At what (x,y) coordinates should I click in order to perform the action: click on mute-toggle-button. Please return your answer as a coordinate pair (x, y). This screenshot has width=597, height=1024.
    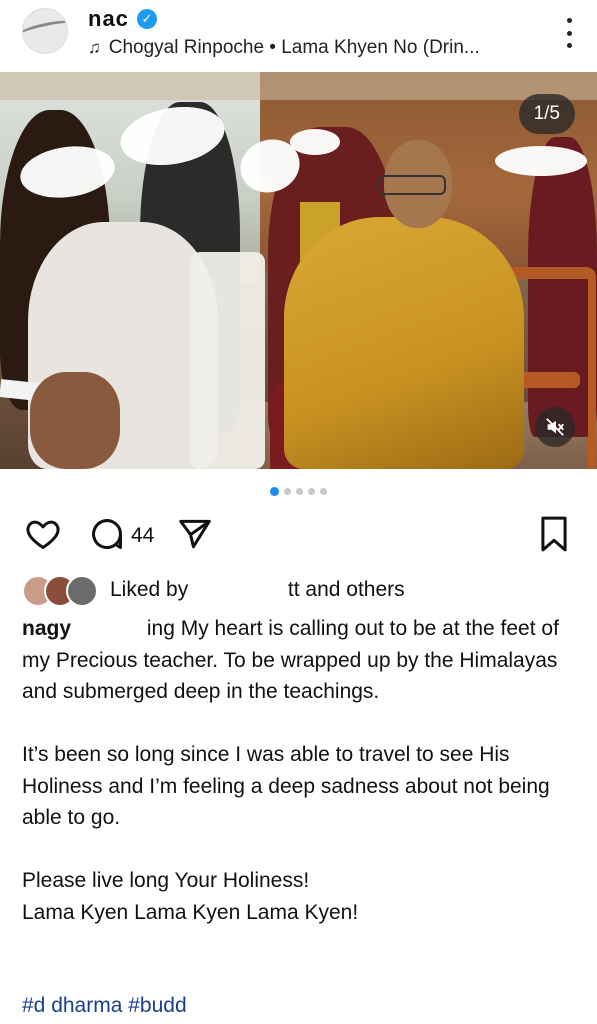
    Looking at the image, I should click on (555, 427).